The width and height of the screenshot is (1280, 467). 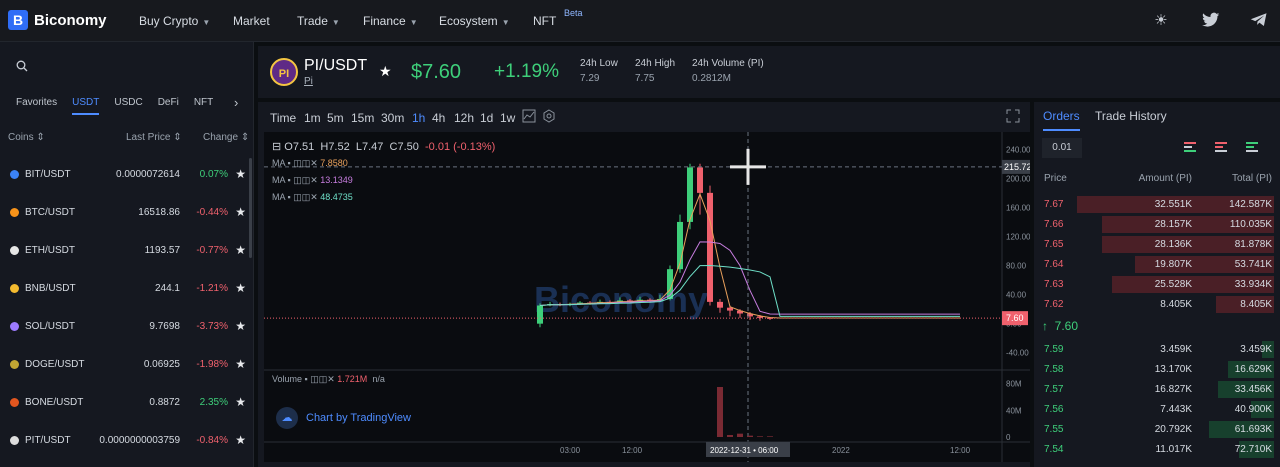 What do you see at coordinates (507, 118) in the screenshot?
I see `timeframe-1w: 1w` at bounding box center [507, 118].